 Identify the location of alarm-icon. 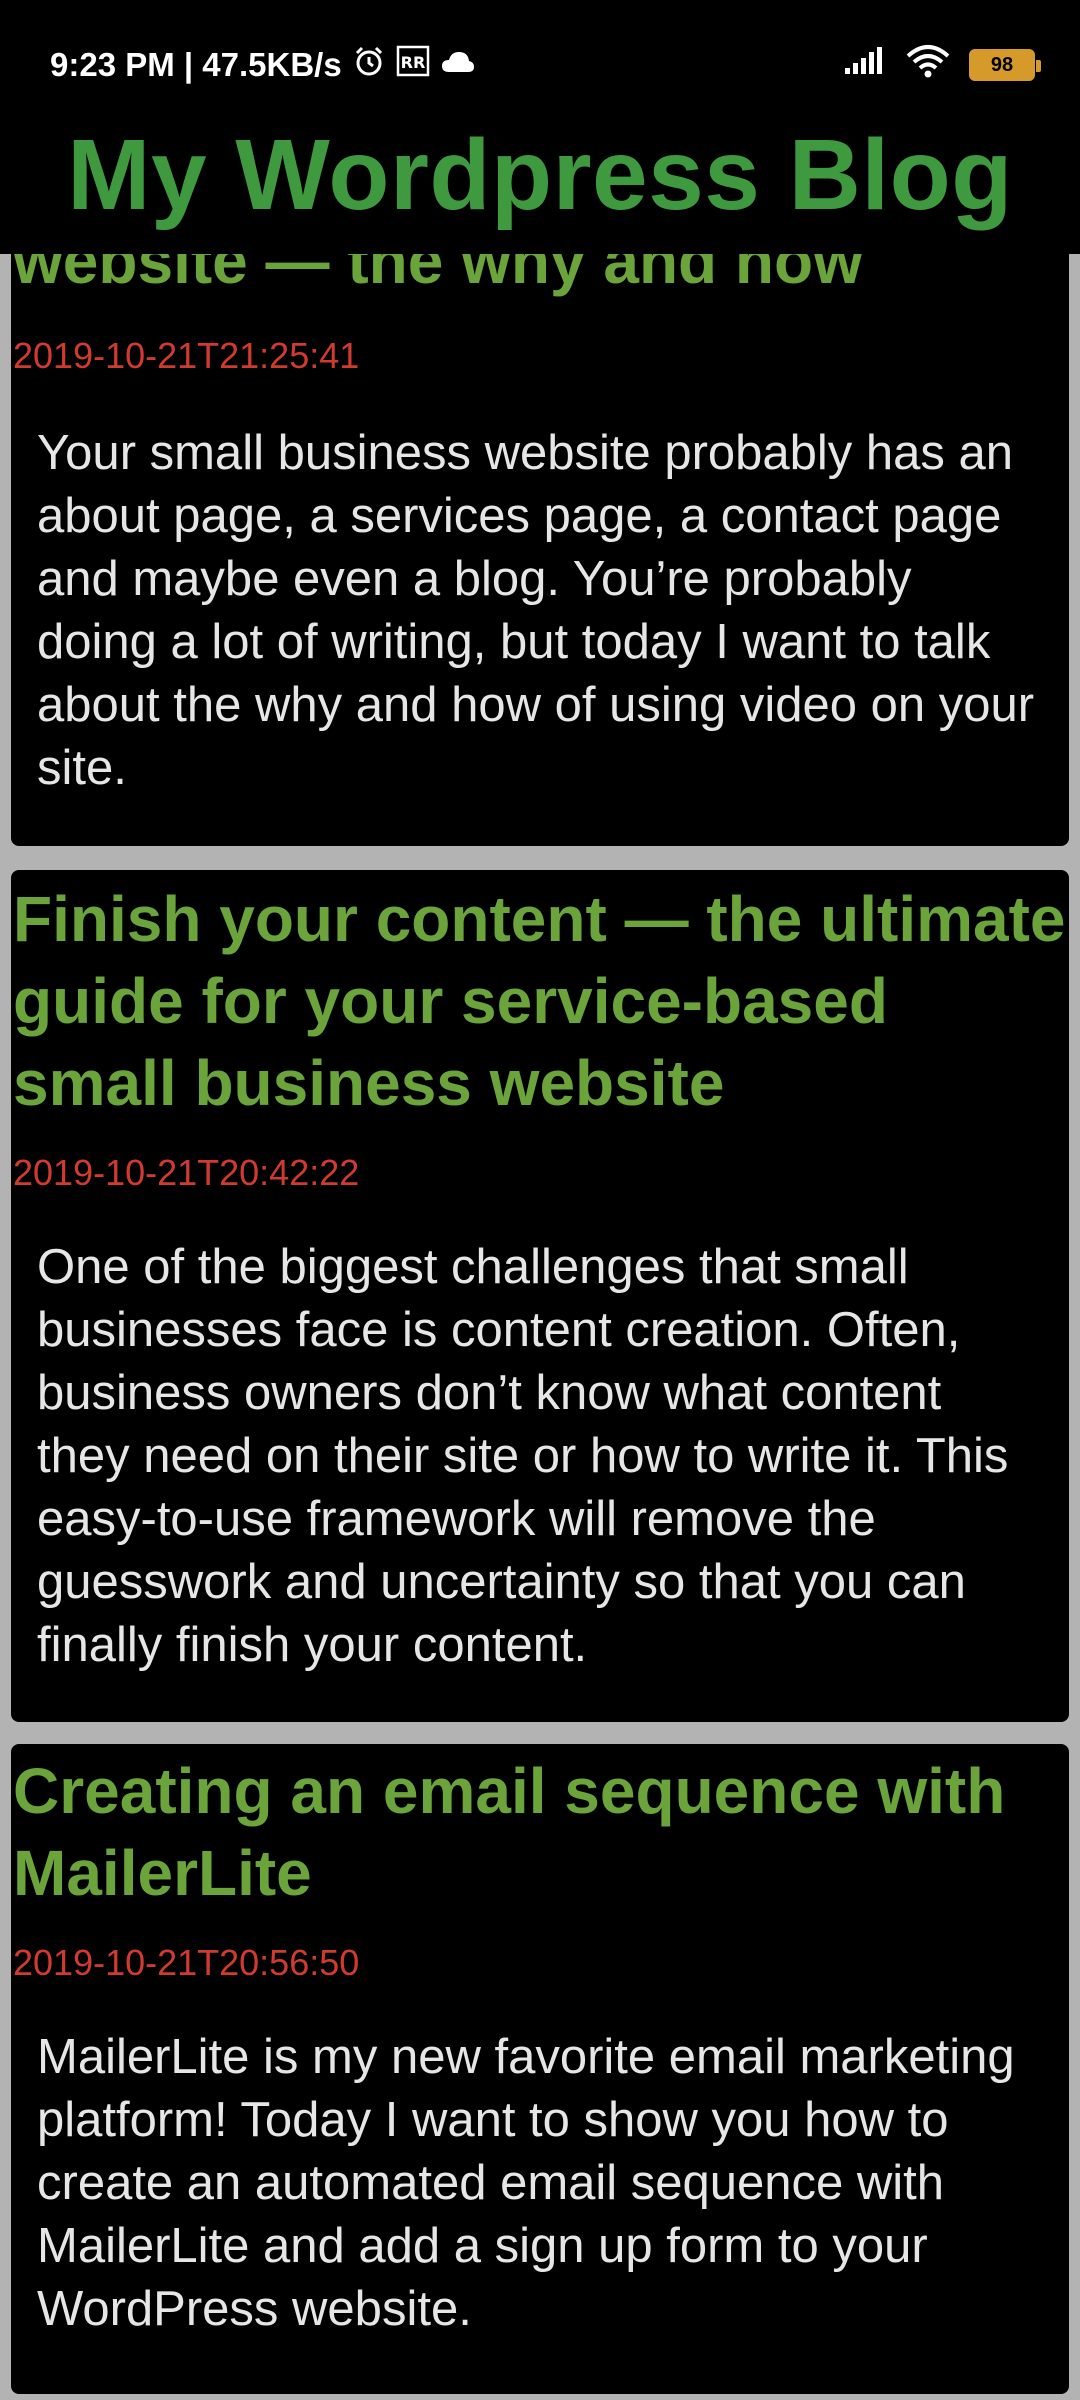
(369, 65).